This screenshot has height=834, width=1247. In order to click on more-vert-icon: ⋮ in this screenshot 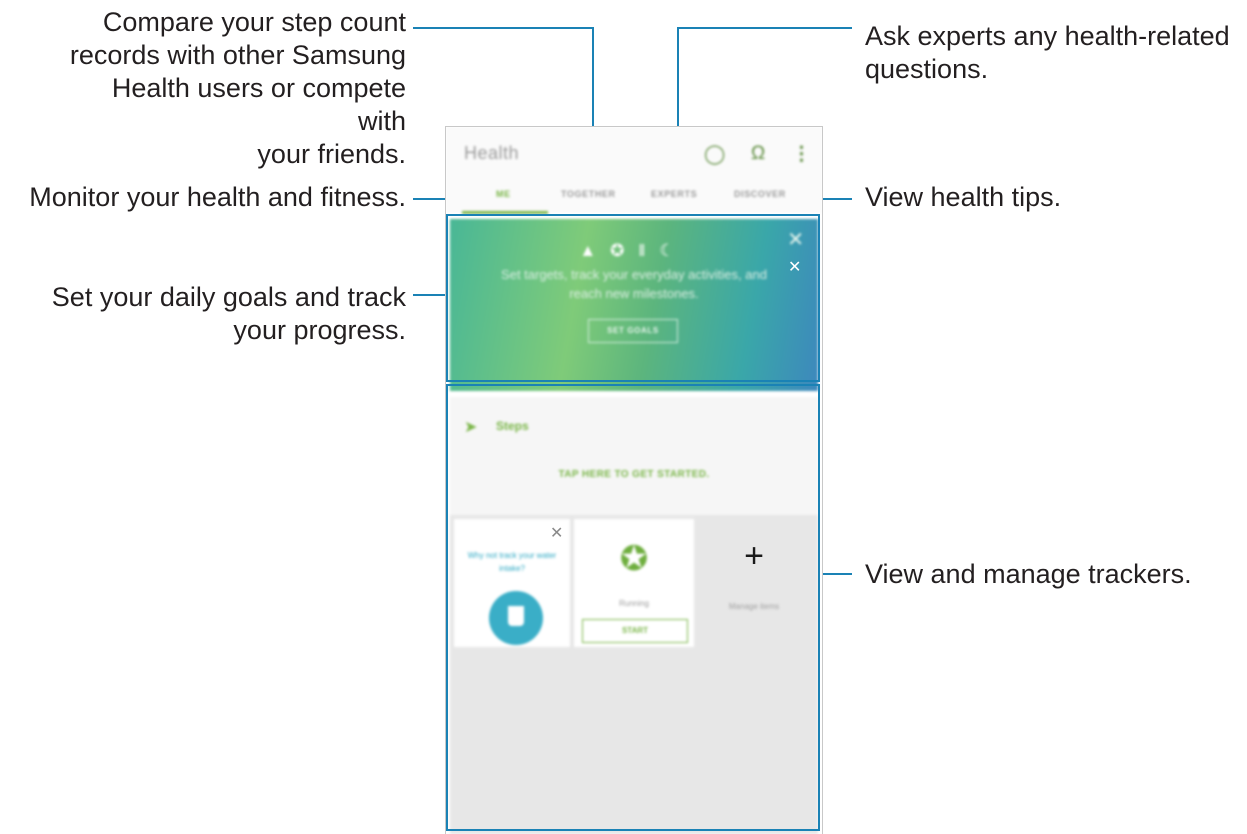, I will do `click(801, 154)`.